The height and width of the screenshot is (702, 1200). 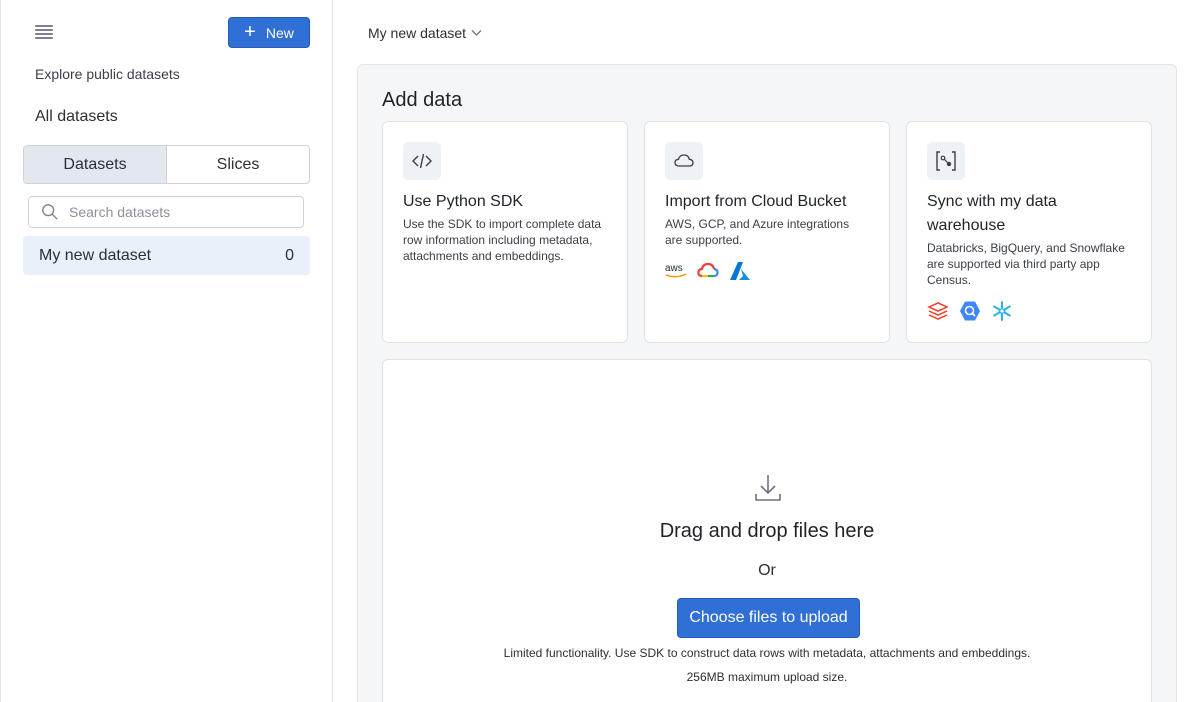 What do you see at coordinates (767, 570) in the screenshot?
I see `dropzone-or: Or` at bounding box center [767, 570].